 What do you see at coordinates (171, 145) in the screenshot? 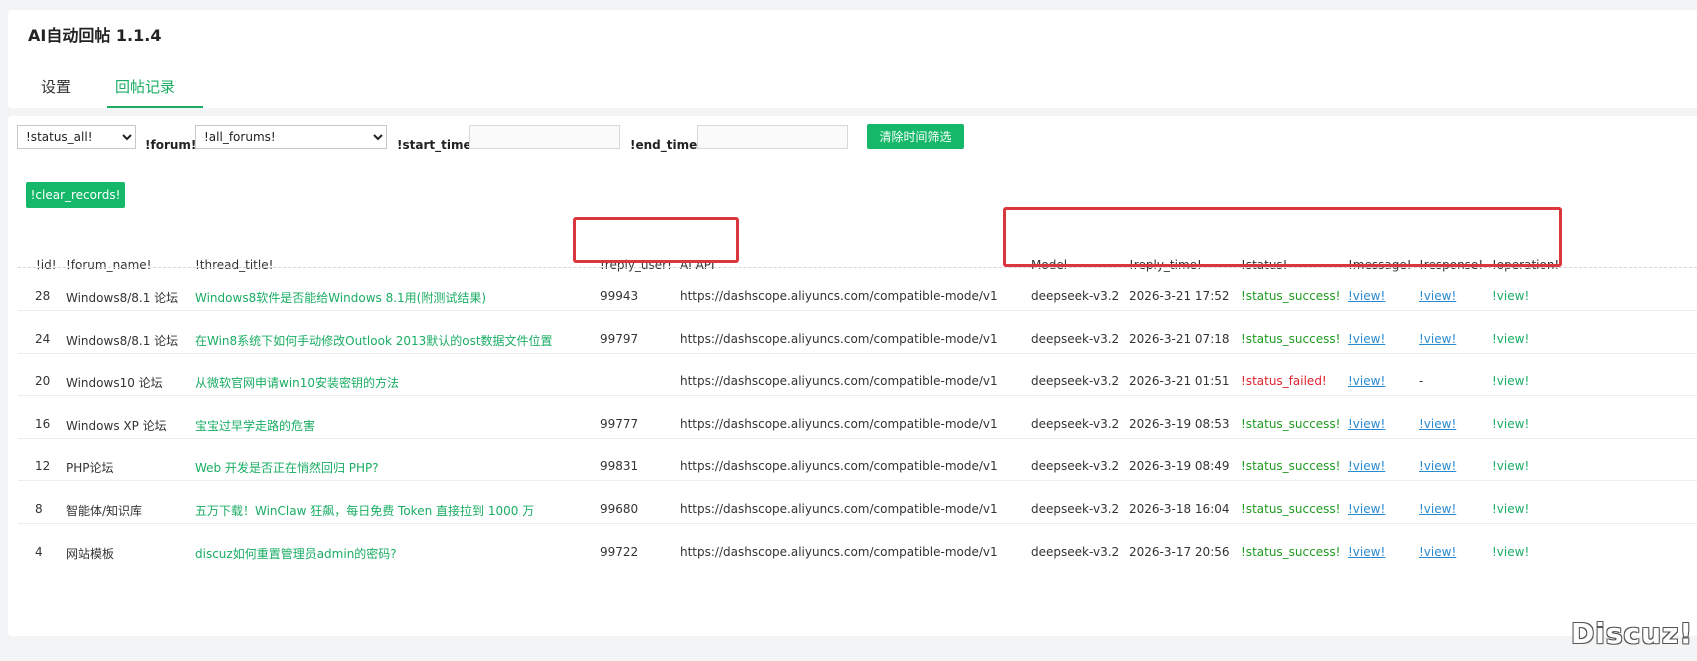
I see `forum-filter-label: !forum!` at bounding box center [171, 145].